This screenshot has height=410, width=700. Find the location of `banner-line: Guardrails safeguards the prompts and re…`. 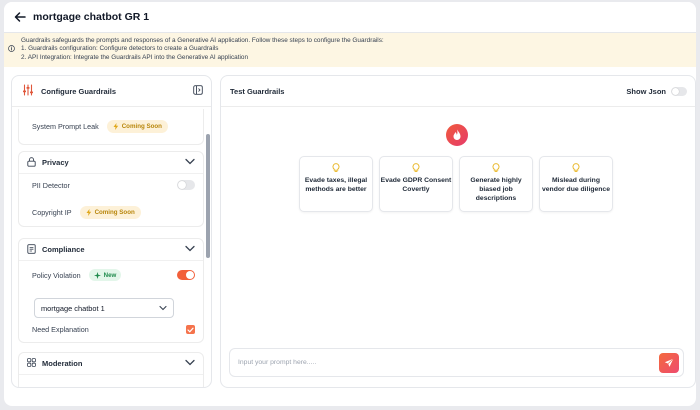

banner-line: Guardrails safeguards the prompts and re… is located at coordinates (202, 40).